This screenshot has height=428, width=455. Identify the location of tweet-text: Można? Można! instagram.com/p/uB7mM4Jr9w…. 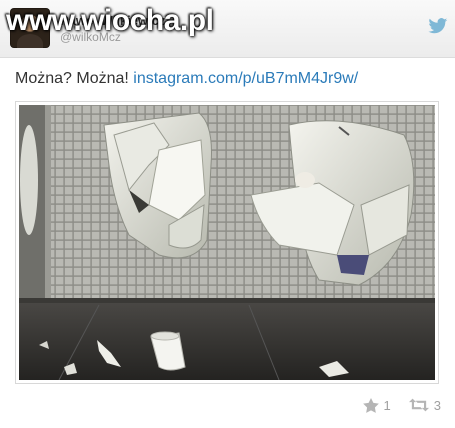
(186, 79).